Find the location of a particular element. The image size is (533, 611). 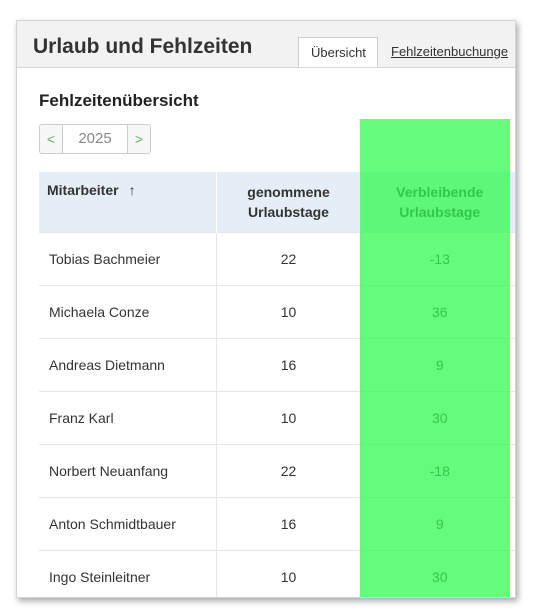

remaining-days: -18 is located at coordinates (438, 470).